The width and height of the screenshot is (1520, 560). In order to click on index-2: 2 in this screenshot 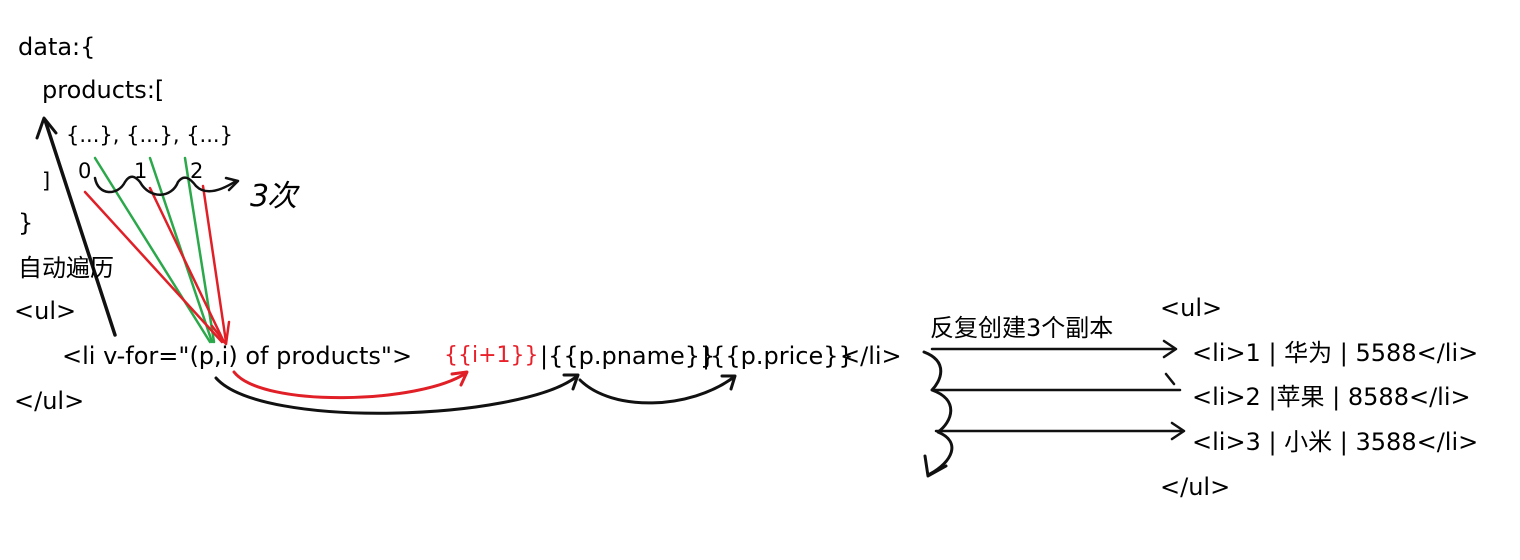, I will do `click(197, 171)`.